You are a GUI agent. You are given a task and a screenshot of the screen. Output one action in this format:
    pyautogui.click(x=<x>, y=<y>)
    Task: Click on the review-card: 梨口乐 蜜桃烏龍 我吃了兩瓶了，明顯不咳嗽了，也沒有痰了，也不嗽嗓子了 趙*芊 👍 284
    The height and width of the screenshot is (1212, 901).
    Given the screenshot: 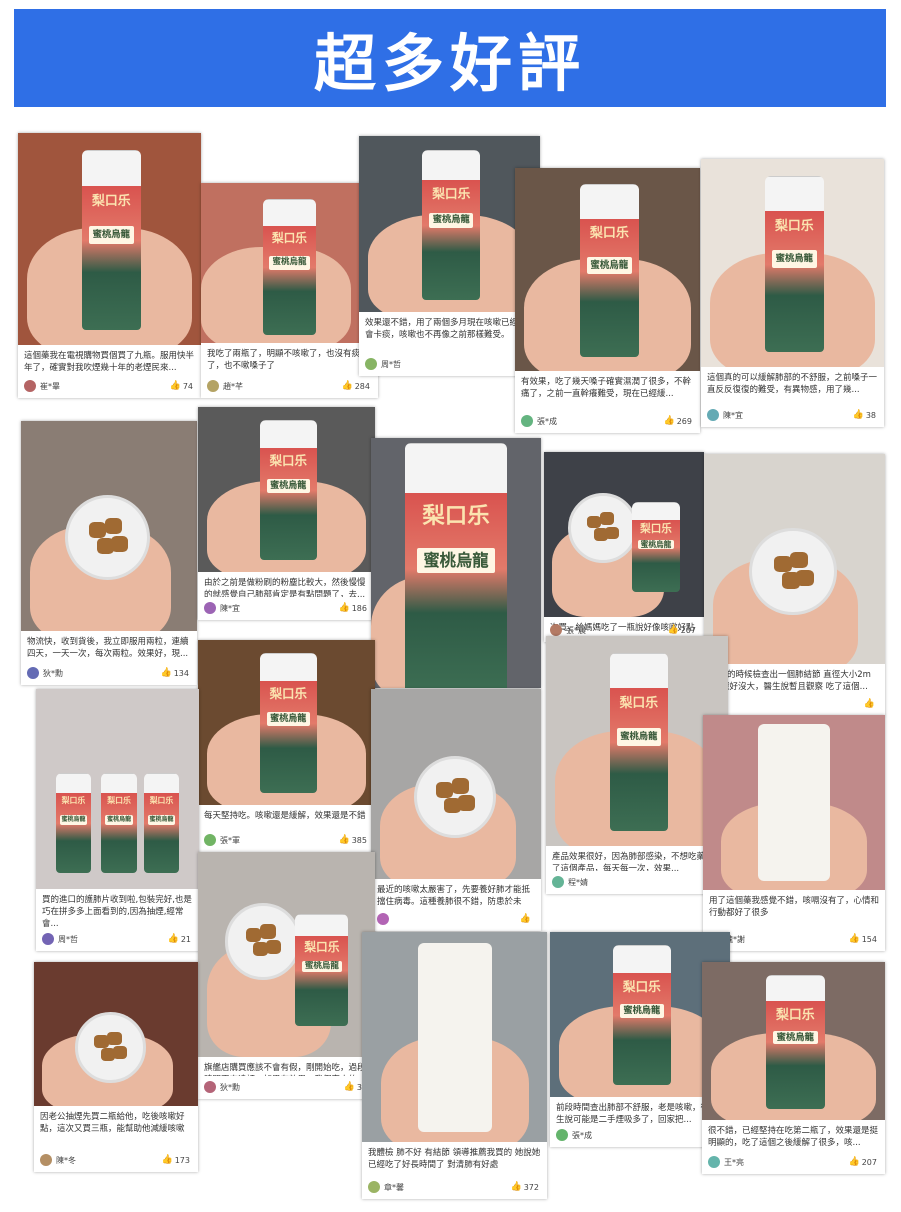 What is the action you would take?
    pyautogui.click(x=289, y=290)
    